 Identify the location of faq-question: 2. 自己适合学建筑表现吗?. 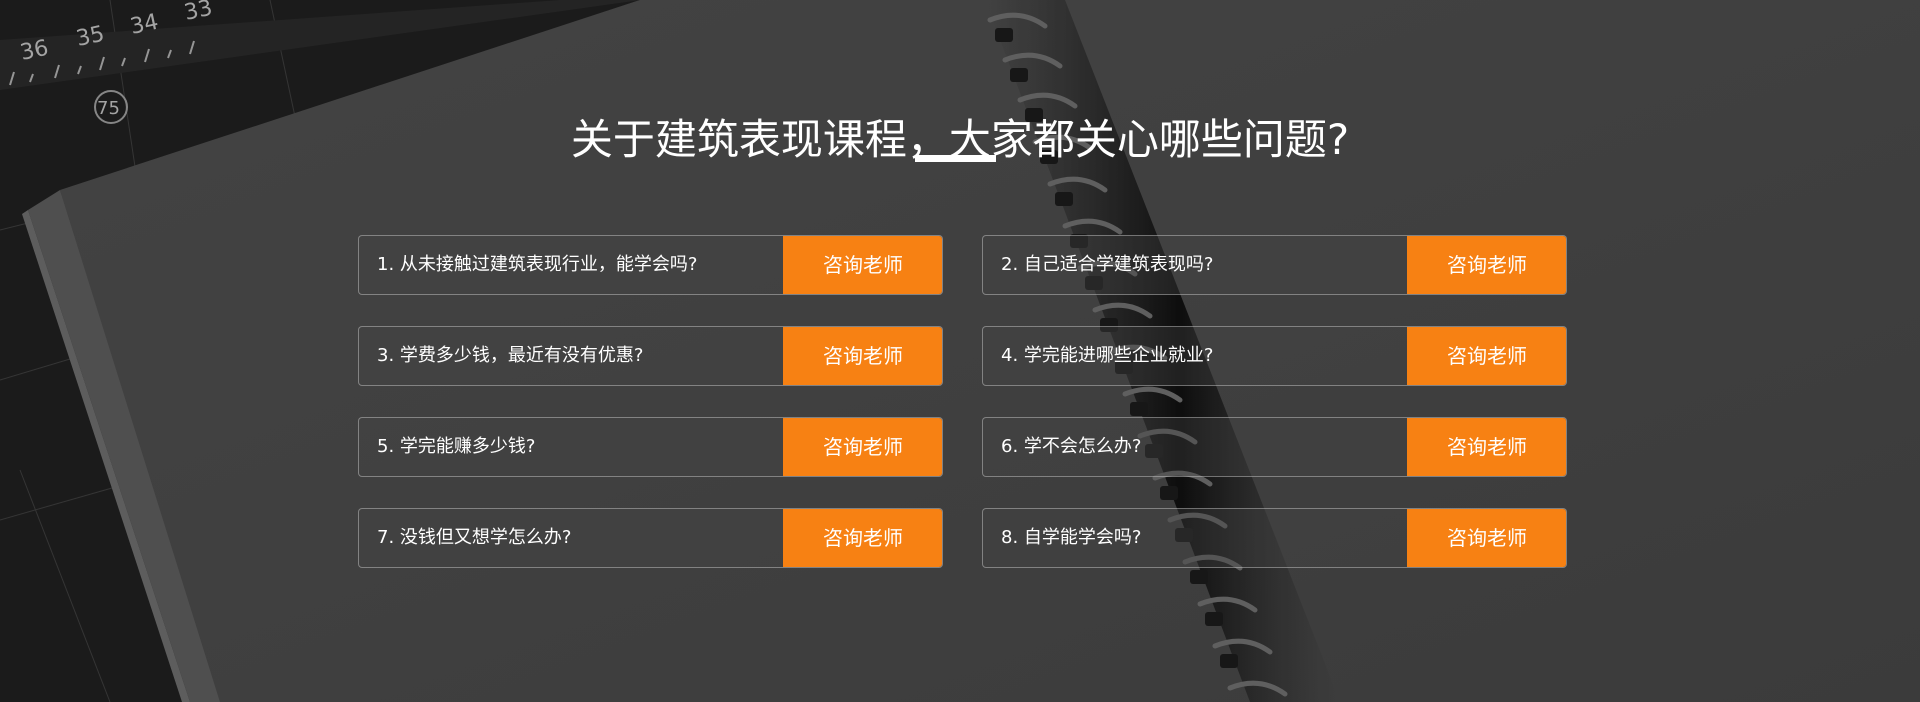
(1107, 264).